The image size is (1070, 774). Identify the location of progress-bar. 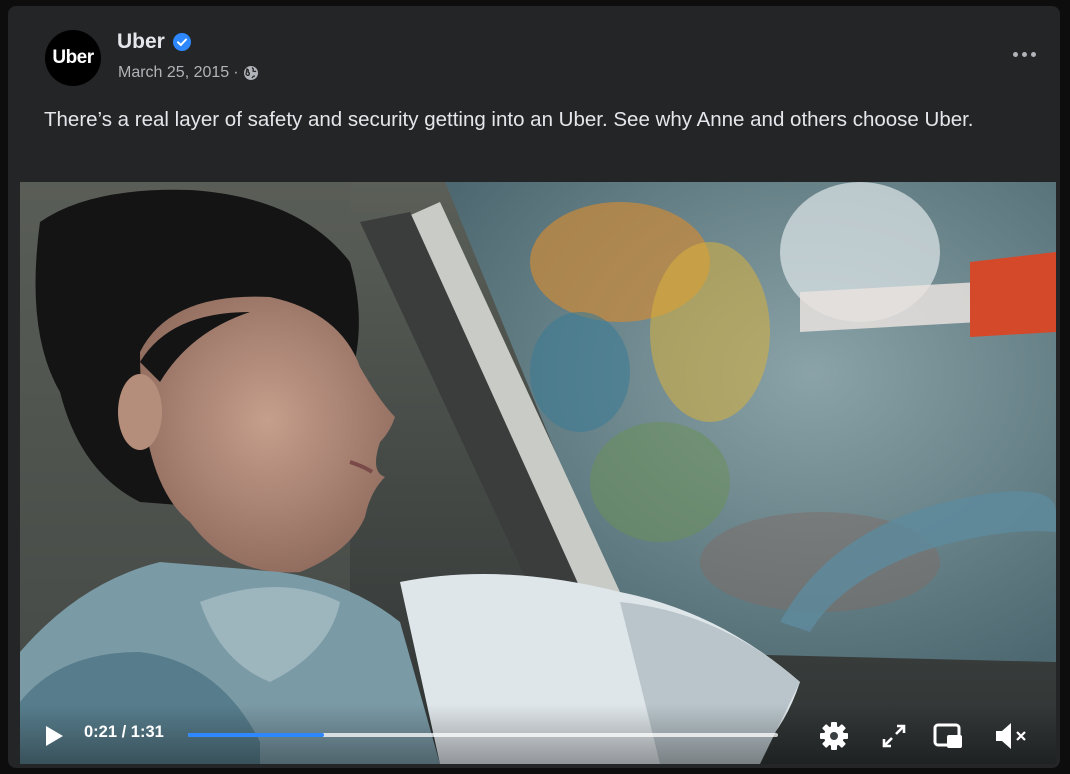
(483, 735).